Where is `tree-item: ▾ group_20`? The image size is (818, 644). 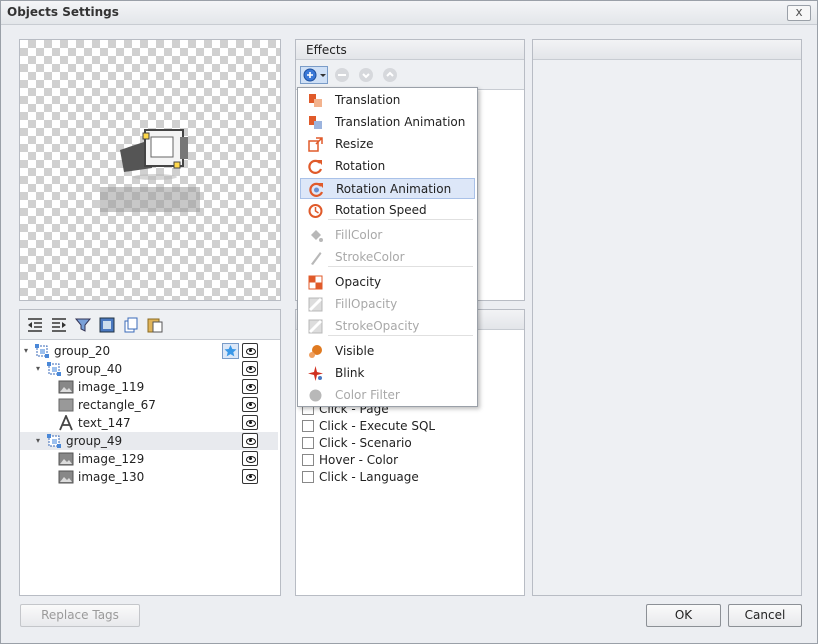
tree-item: ▾ group_20 is located at coordinates (149, 351).